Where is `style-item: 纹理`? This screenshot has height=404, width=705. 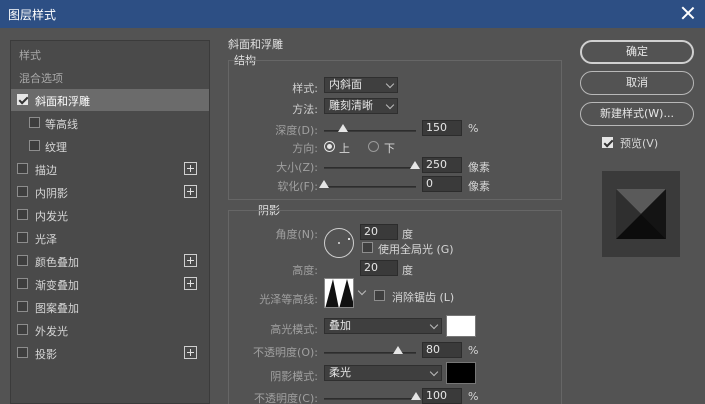 style-item: 纹理 is located at coordinates (110, 146).